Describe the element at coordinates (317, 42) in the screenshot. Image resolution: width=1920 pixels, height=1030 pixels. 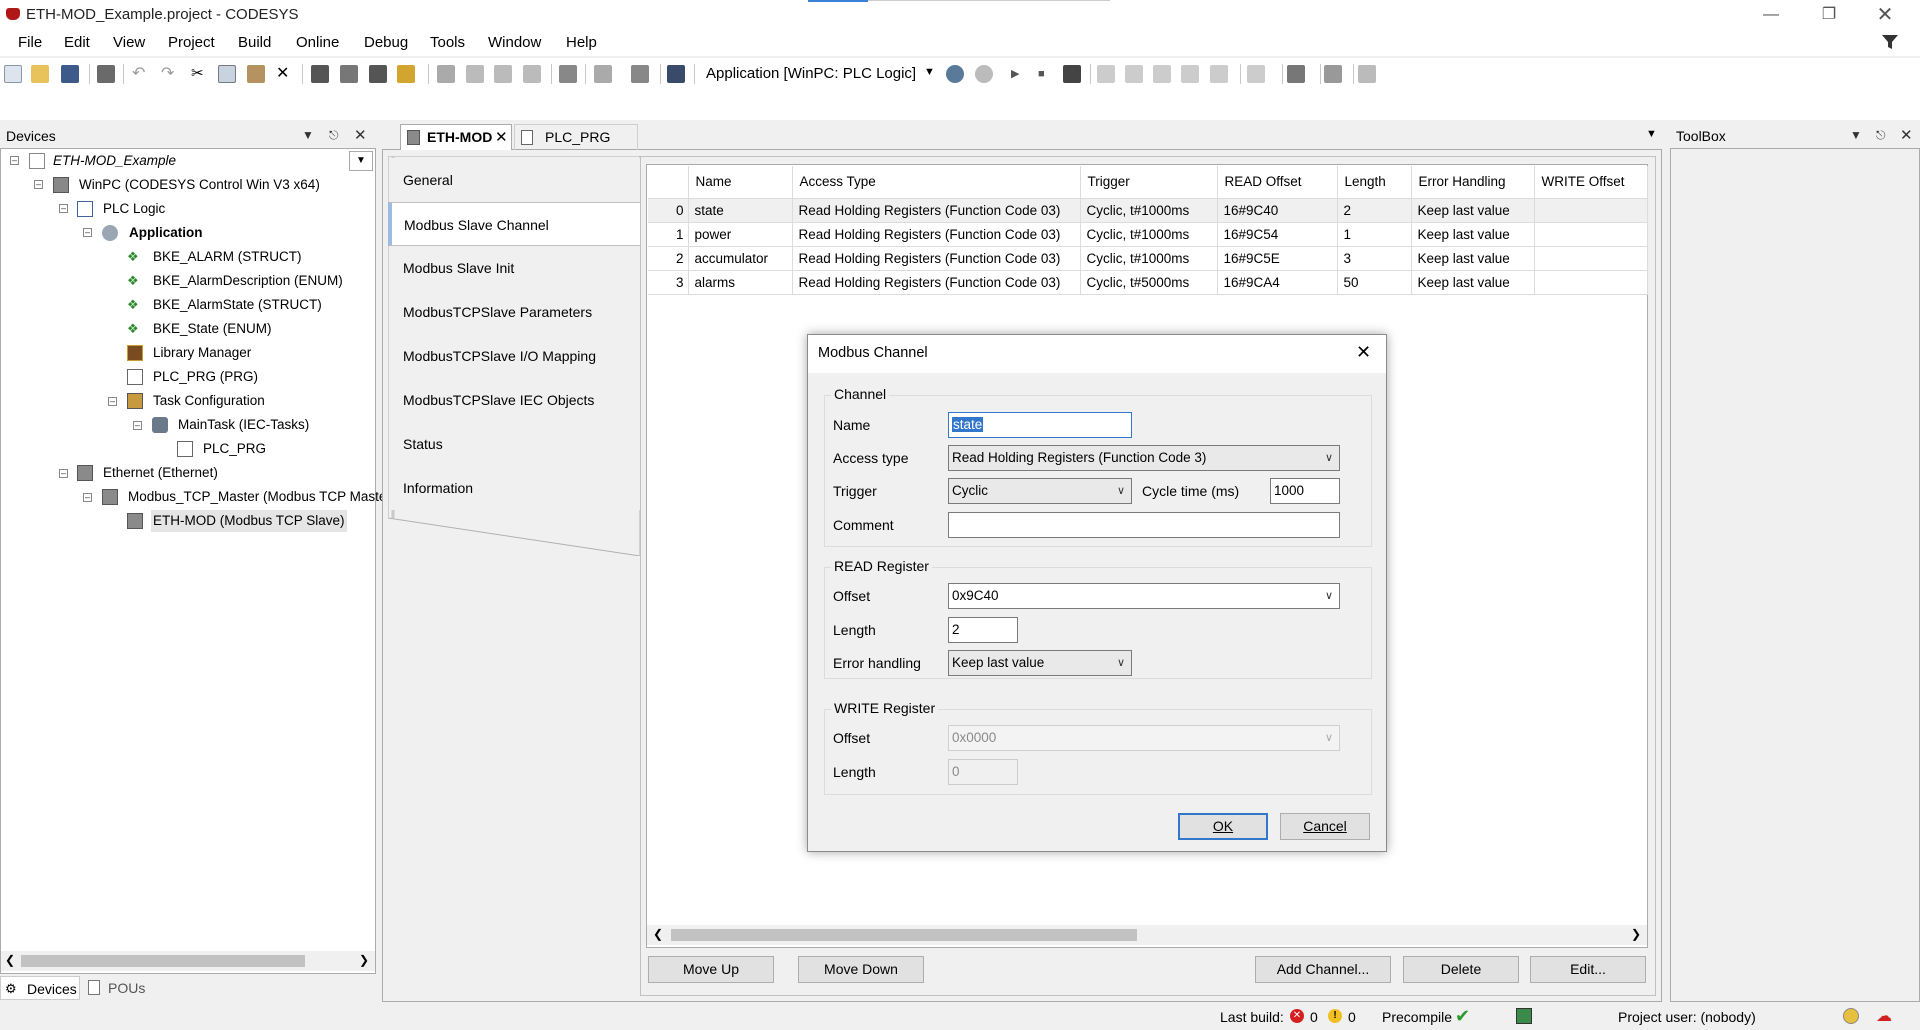
I see `menu-online: Online` at that location.